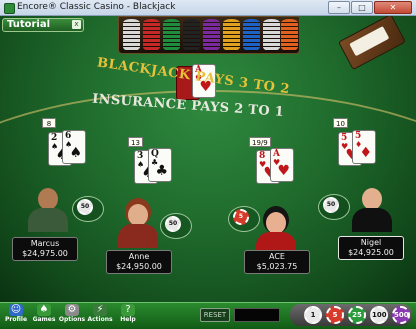 The width and height of the screenshot is (416, 329). I want to click on player-money: $24,950.00, so click(139, 266).